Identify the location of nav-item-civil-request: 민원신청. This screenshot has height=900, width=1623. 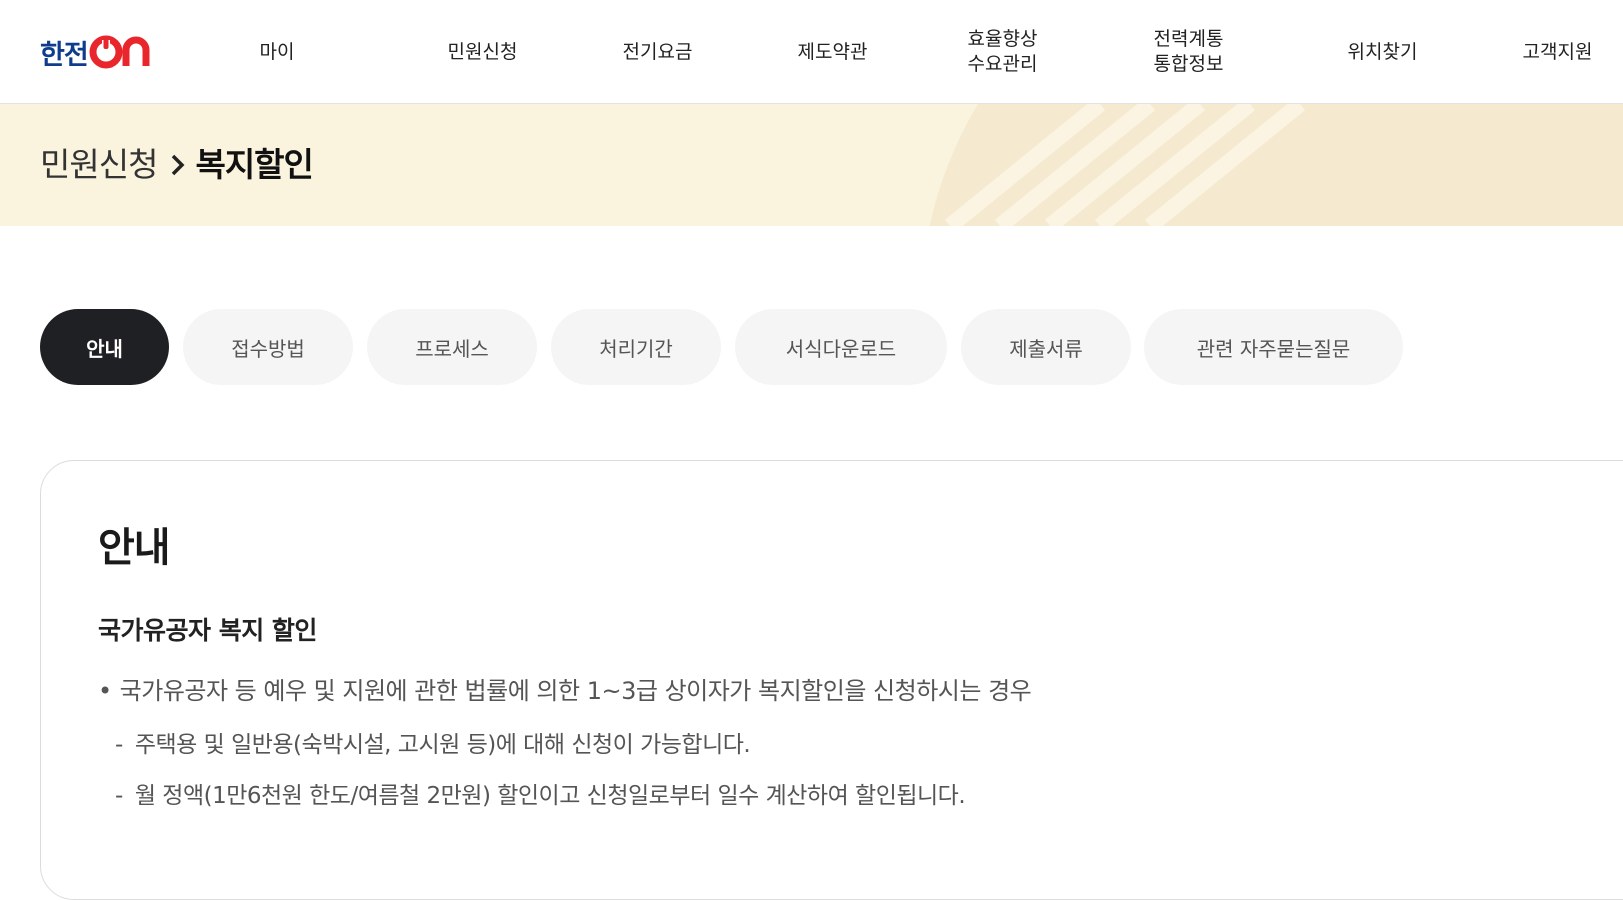
(482, 52).